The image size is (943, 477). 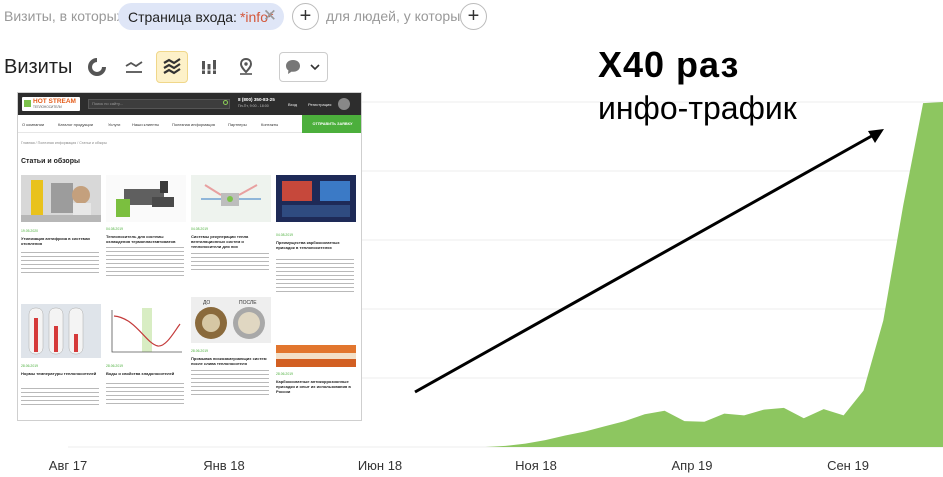 I want to click on site-register-link: Регистрация, so click(x=320, y=104).